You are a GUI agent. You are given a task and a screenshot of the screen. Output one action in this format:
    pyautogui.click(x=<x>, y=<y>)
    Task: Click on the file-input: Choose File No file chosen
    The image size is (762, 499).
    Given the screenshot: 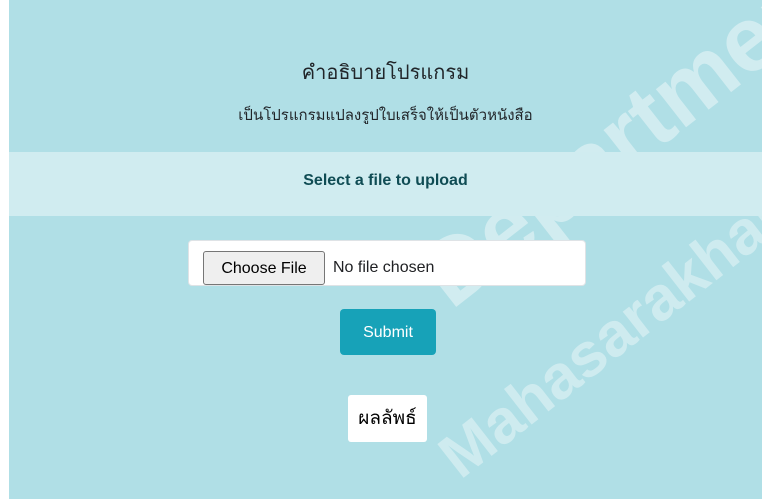 What is the action you would take?
    pyautogui.click(x=387, y=263)
    